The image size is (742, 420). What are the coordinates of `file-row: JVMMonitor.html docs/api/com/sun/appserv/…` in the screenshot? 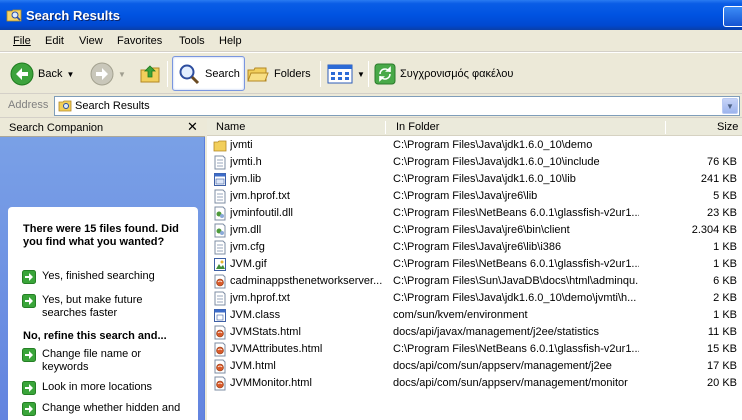 It's located at (474, 383).